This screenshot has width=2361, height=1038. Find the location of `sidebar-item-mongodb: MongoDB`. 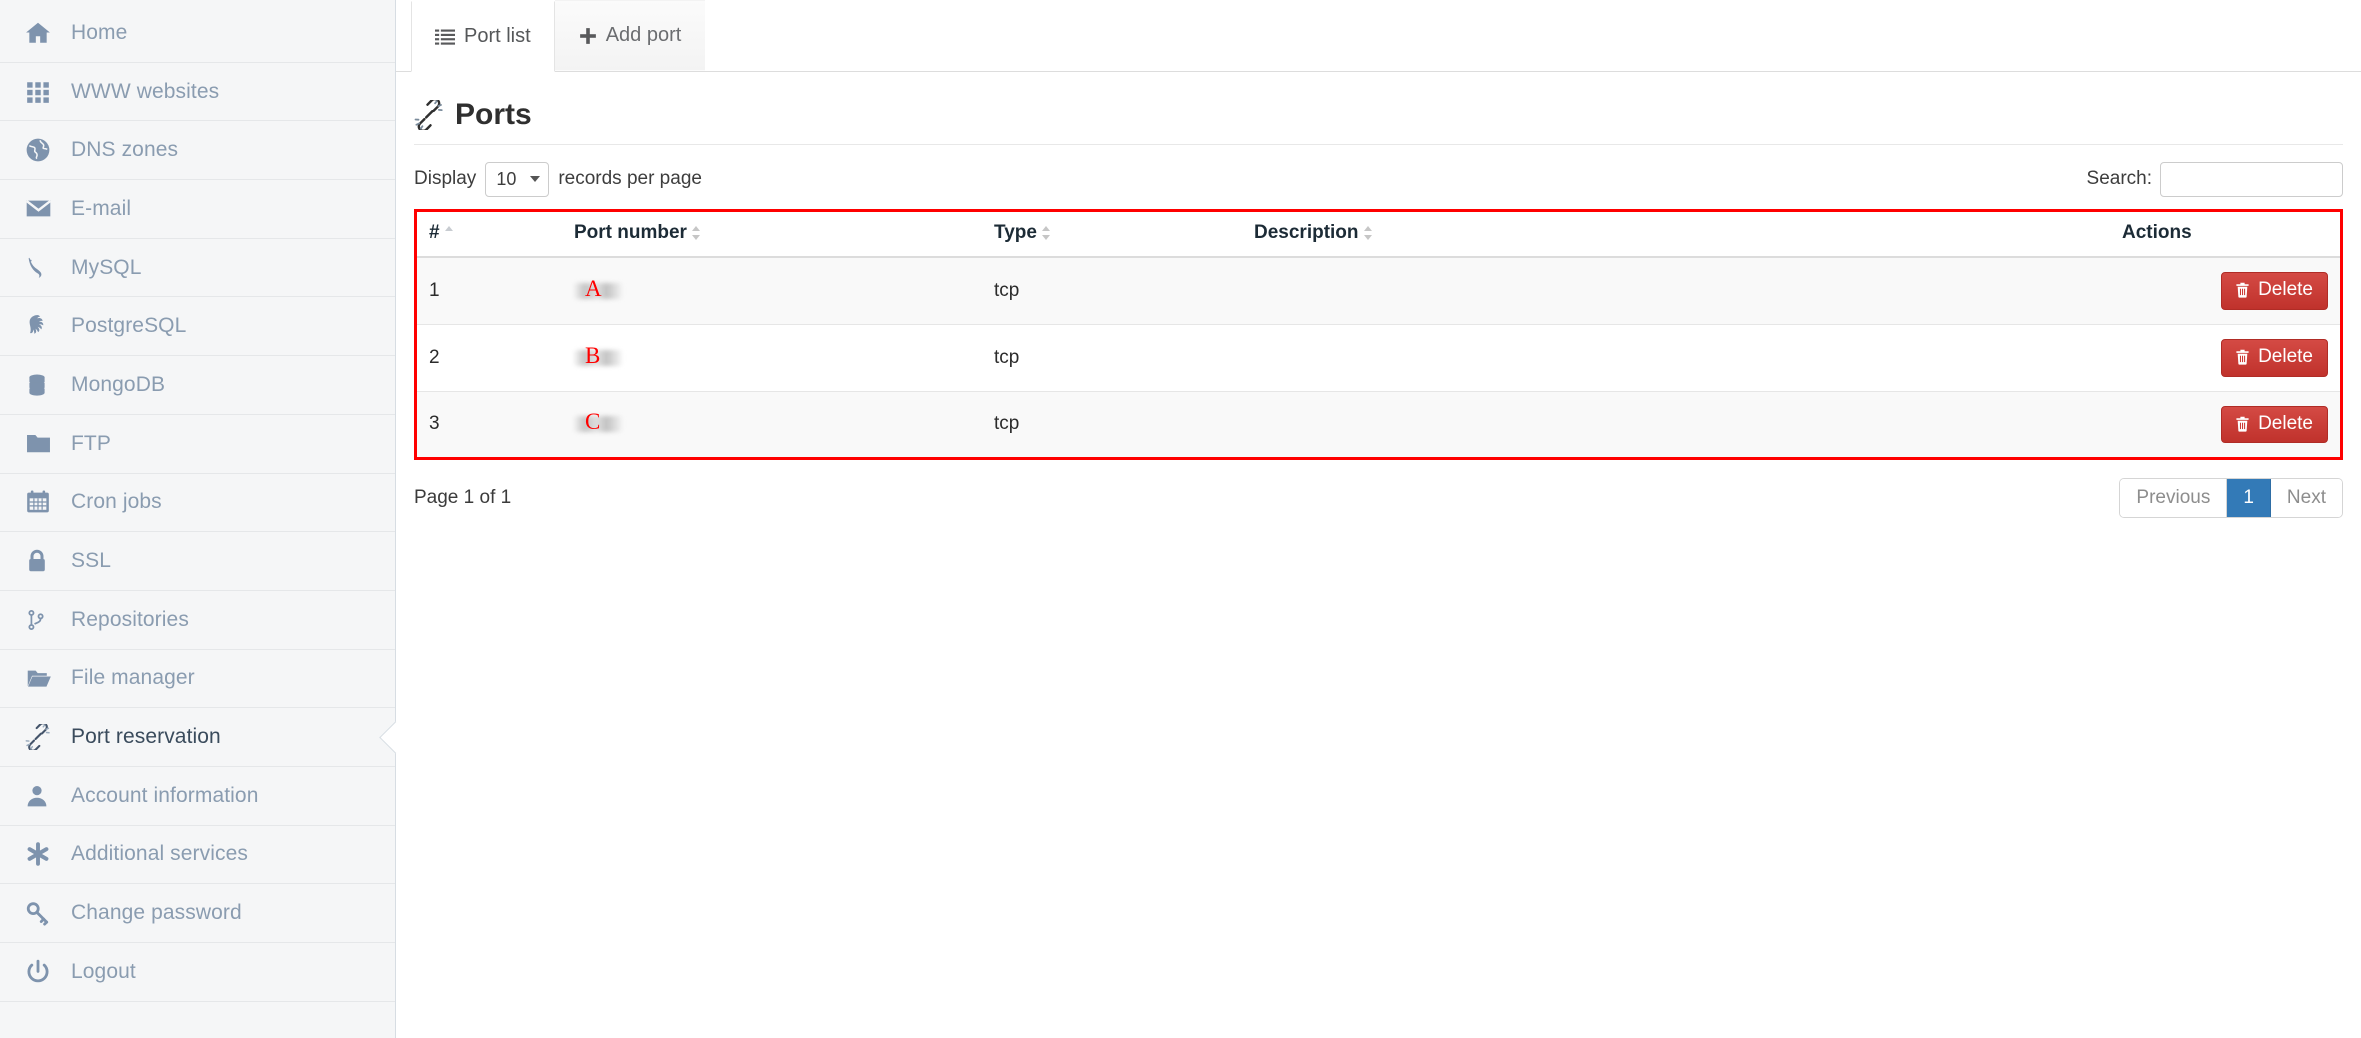

sidebar-item-mongodb: MongoDB is located at coordinates (197, 385).